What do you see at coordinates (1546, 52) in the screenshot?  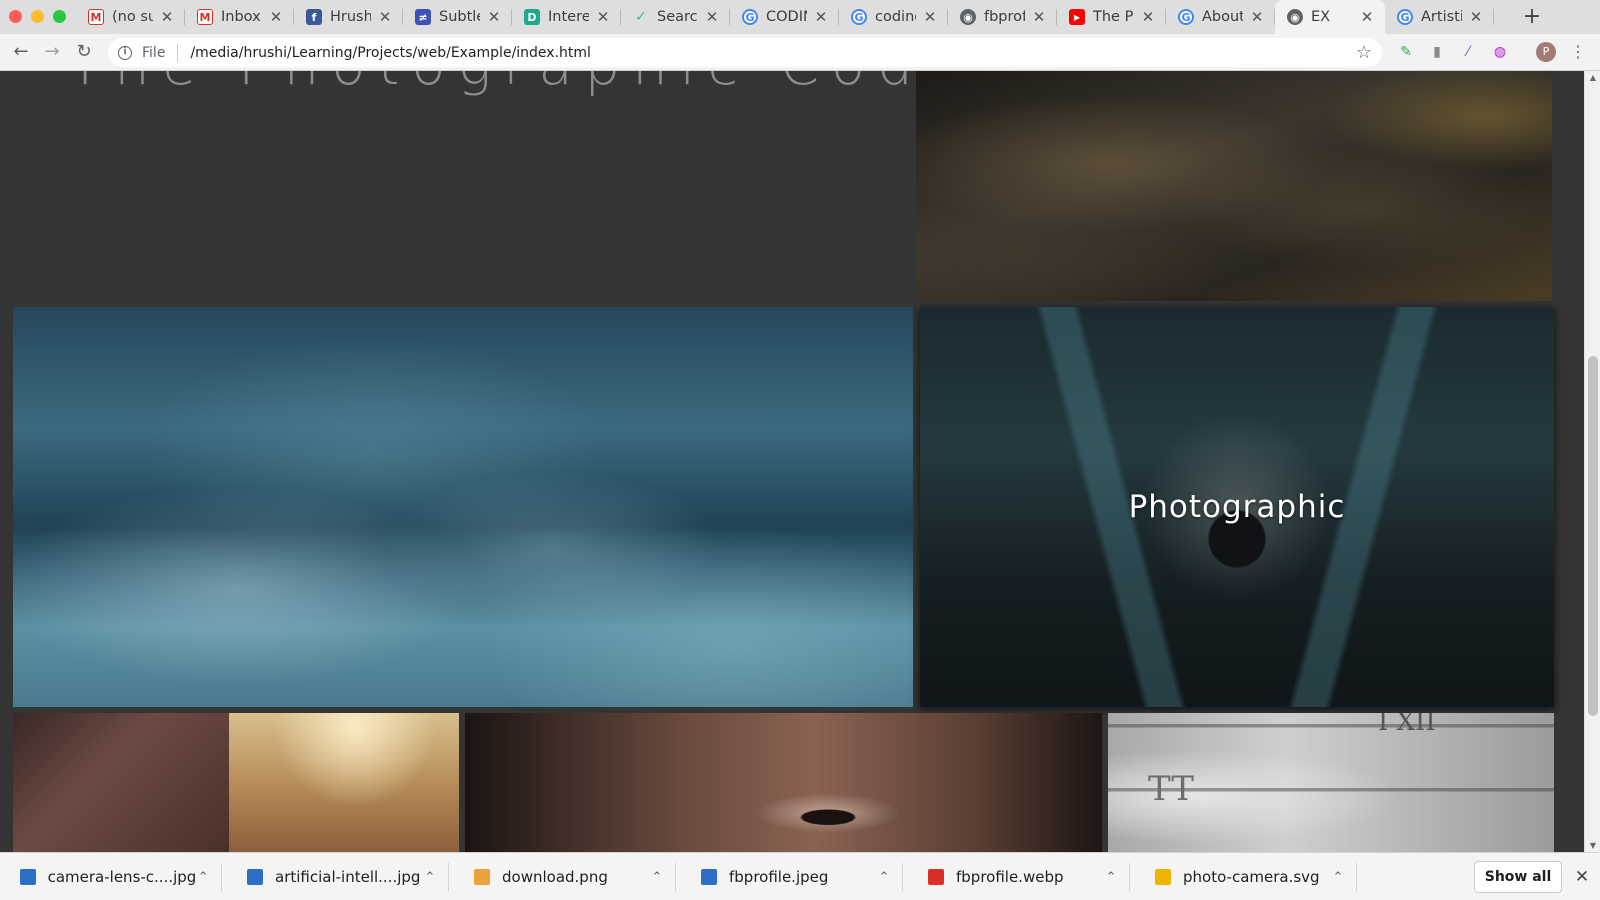 I see `avatar: P` at bounding box center [1546, 52].